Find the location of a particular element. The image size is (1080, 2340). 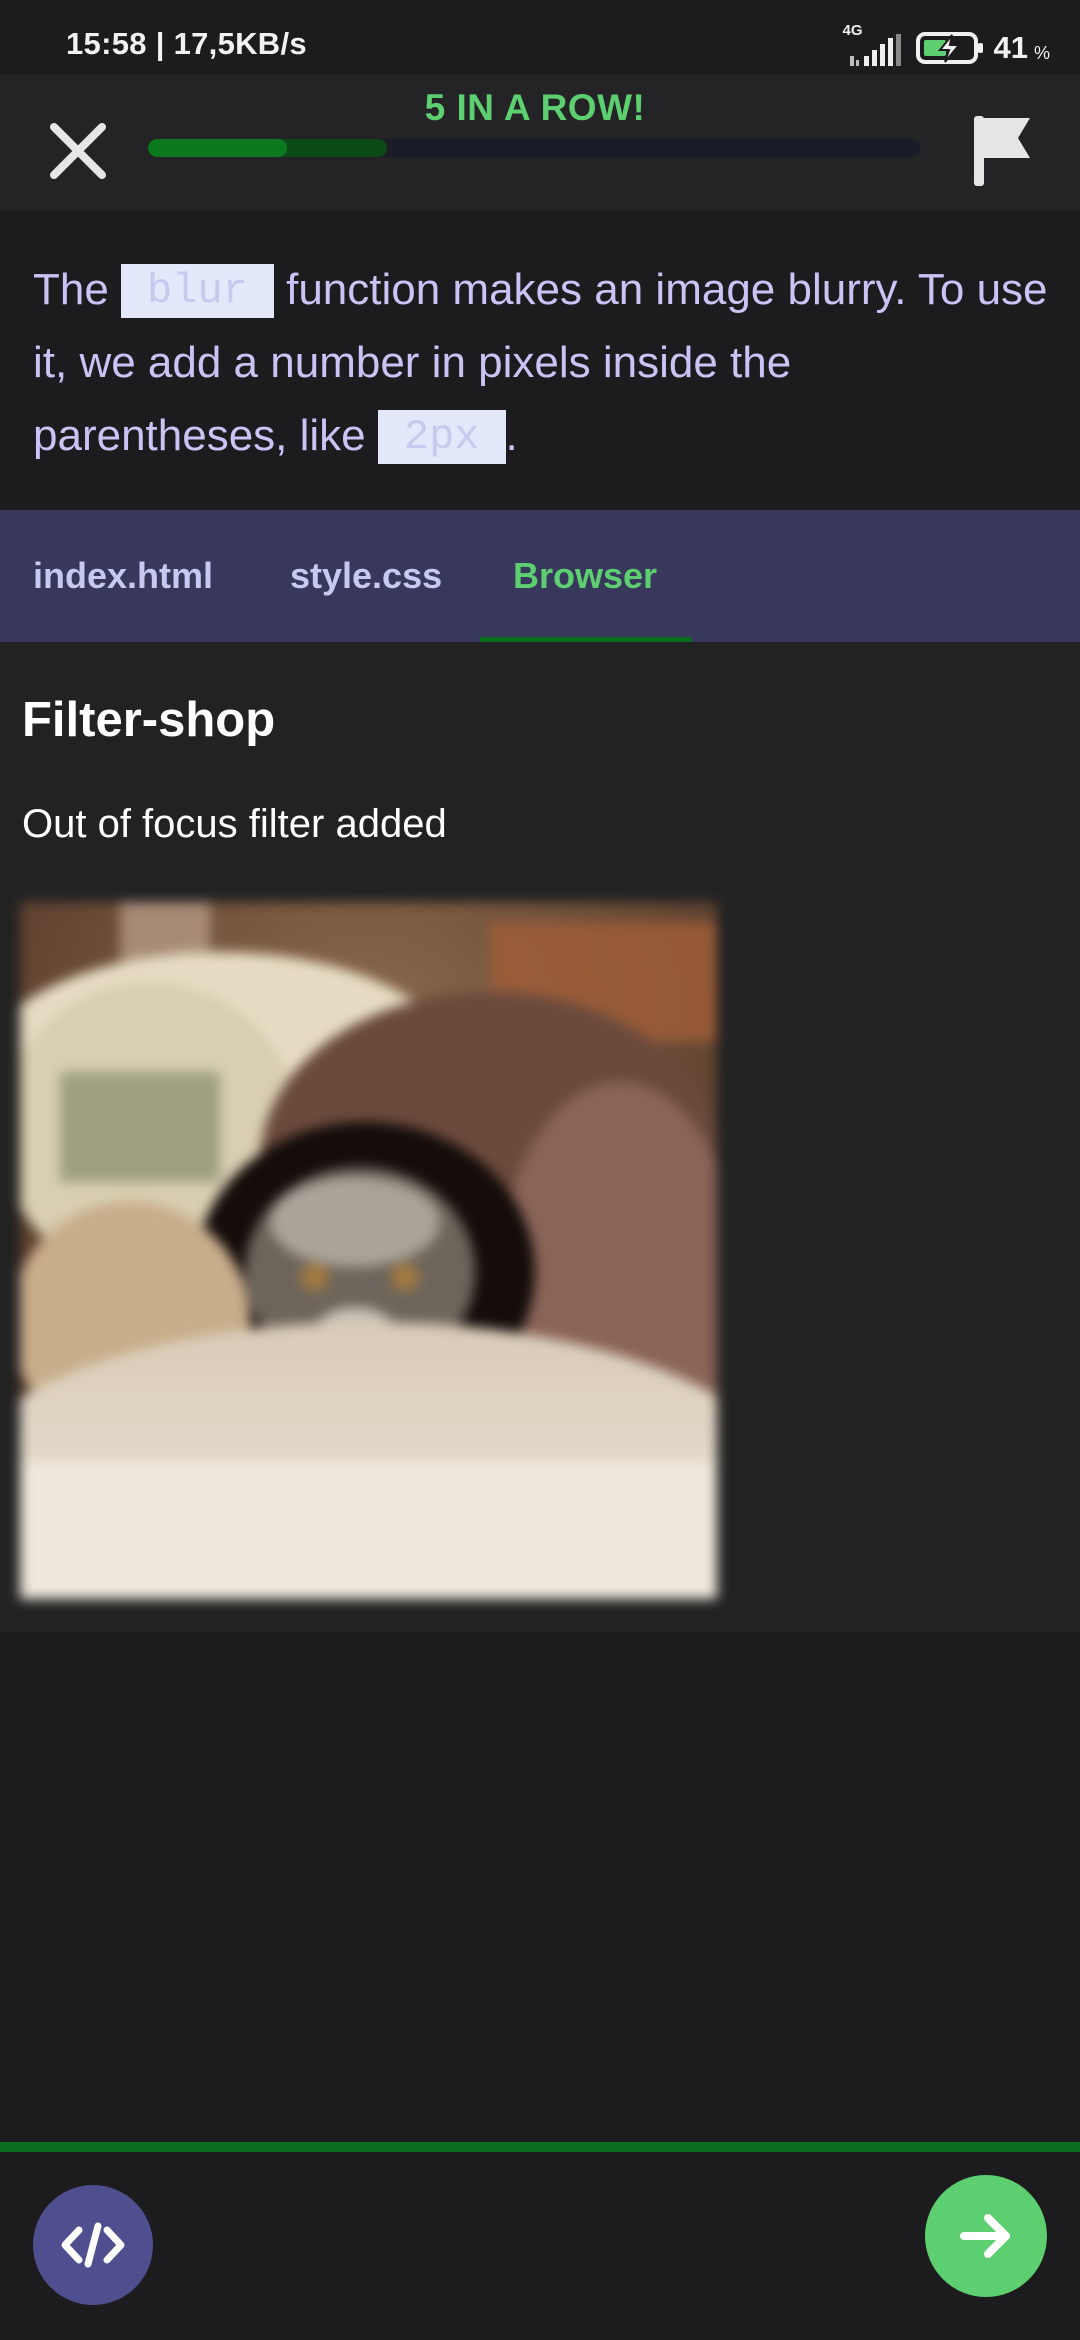

signal-icon: 4G is located at coordinates (872, 46).